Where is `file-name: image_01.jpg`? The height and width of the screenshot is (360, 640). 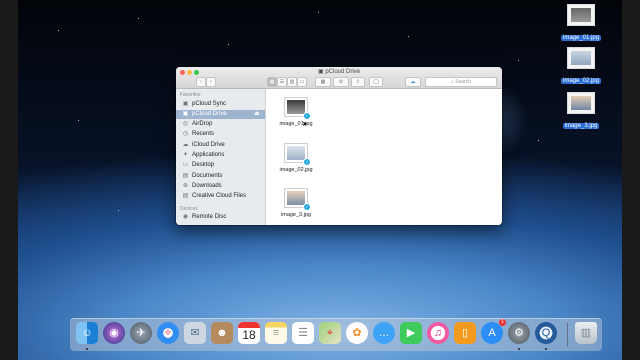 file-name: image_01.jpg is located at coordinates (296, 124).